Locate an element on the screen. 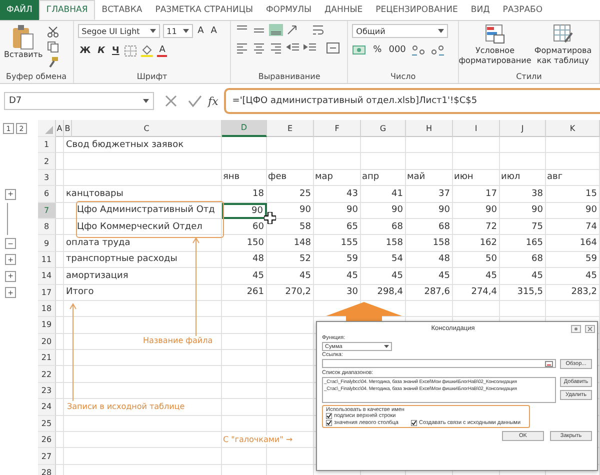 The width and height of the screenshot is (600, 475). table-cell: апр is located at coordinates (383, 178).